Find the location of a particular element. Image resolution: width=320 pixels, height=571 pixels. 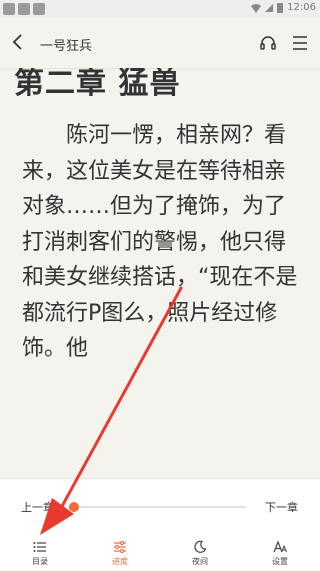

headphones-icon is located at coordinates (268, 43).